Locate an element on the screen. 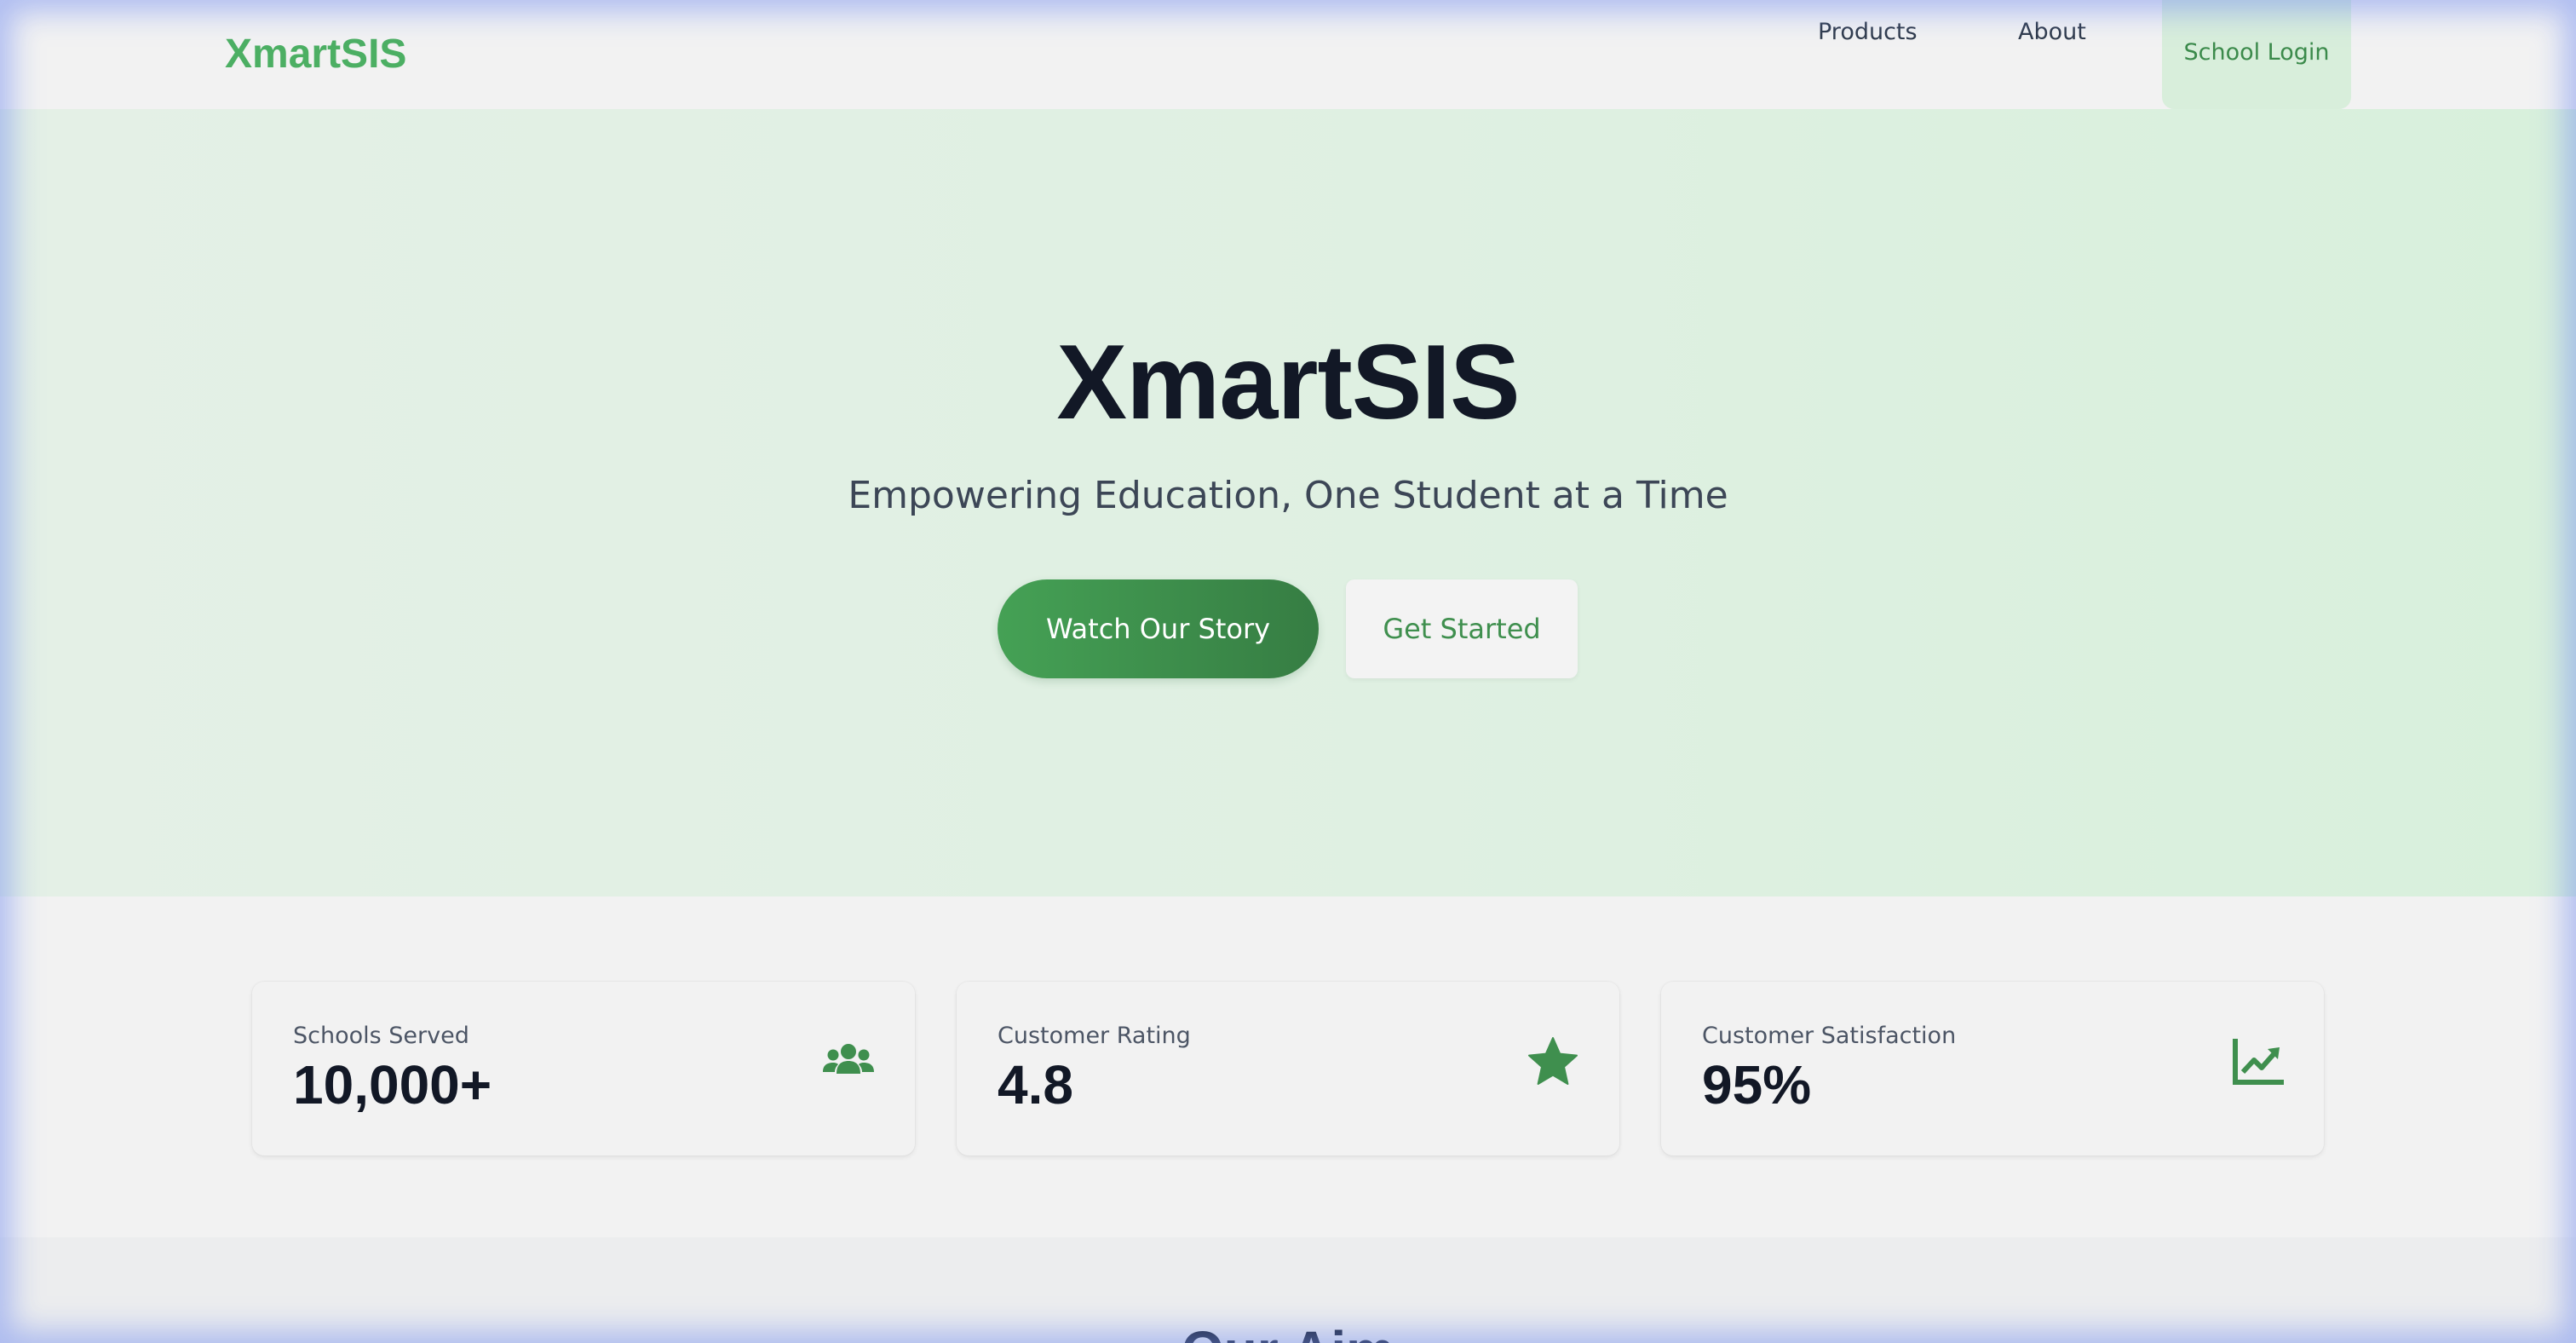 This screenshot has width=2576, height=1343. stat-card-schools-served: Schools Served 10,000+ is located at coordinates (583, 1069).